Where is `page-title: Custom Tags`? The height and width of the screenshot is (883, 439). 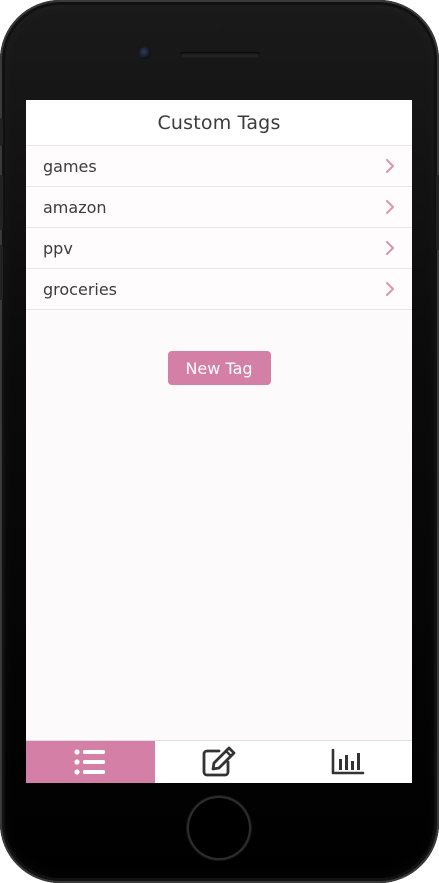 page-title: Custom Tags is located at coordinates (219, 122).